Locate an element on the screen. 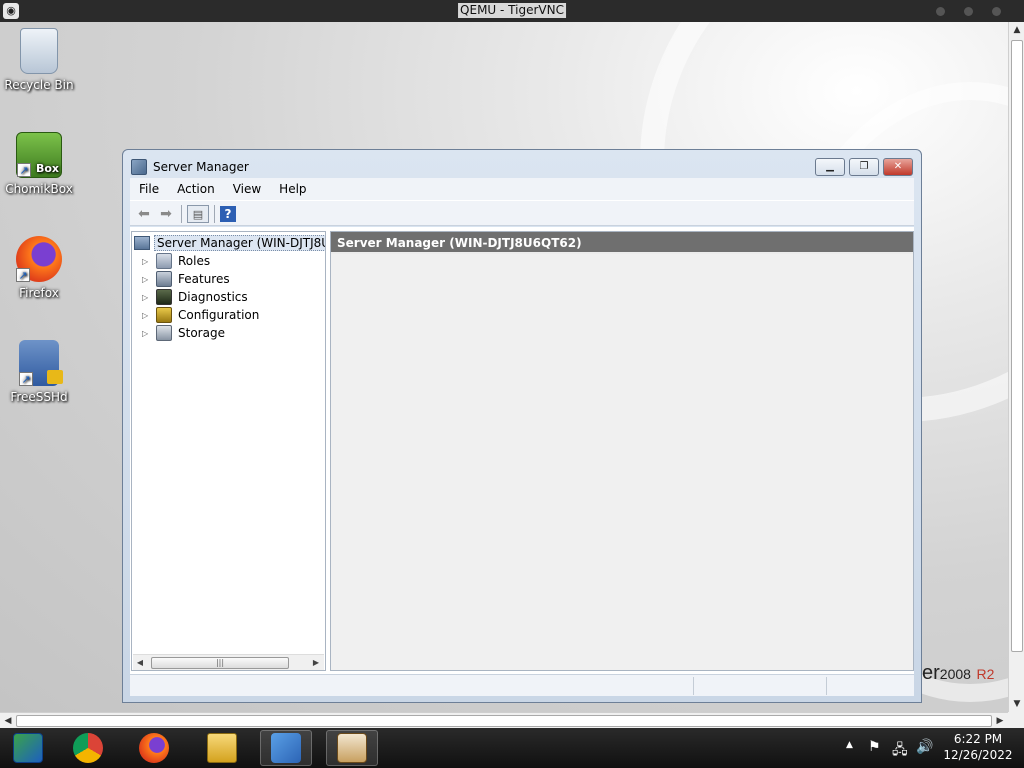 The height and width of the screenshot is (768, 1024). show-hide-console-tree-icon: ▤ is located at coordinates (198, 214).